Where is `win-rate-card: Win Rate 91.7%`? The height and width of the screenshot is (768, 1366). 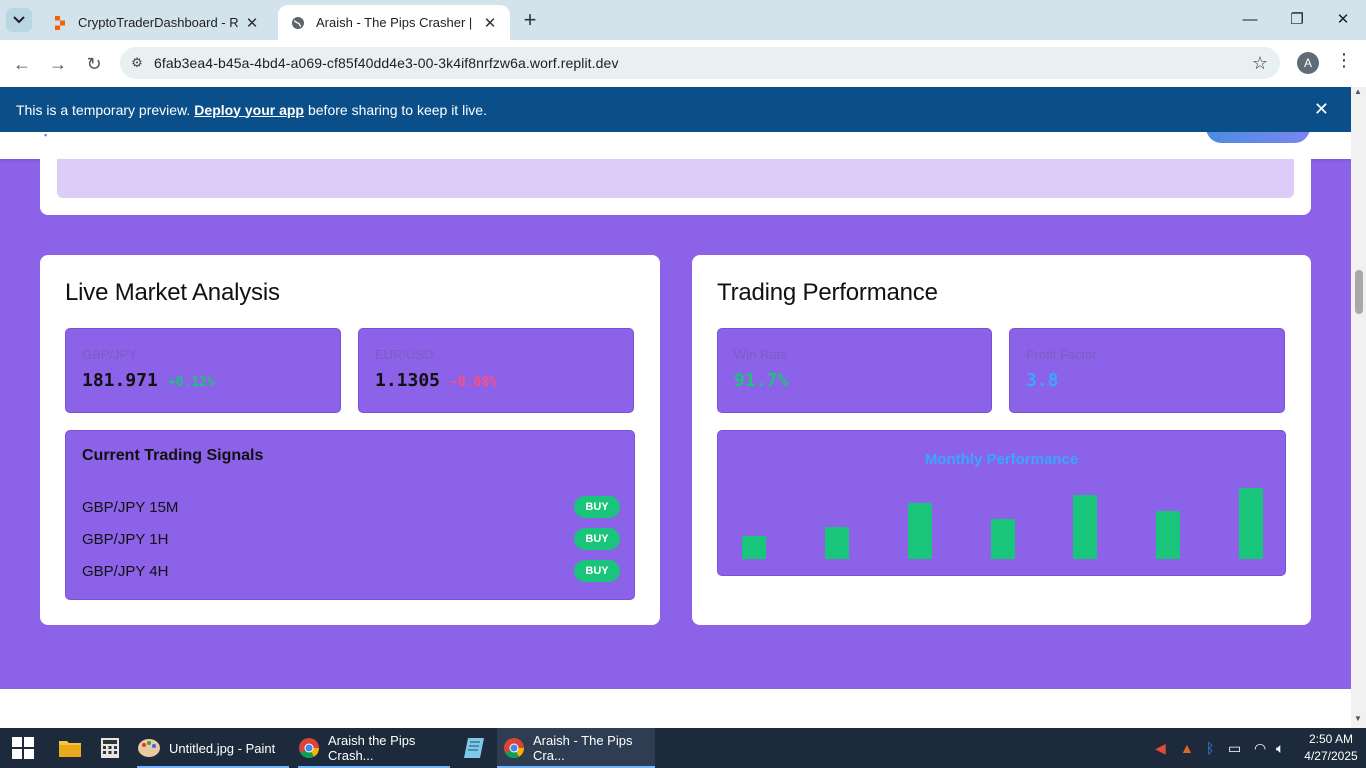 win-rate-card: Win Rate 91.7% is located at coordinates (854, 370).